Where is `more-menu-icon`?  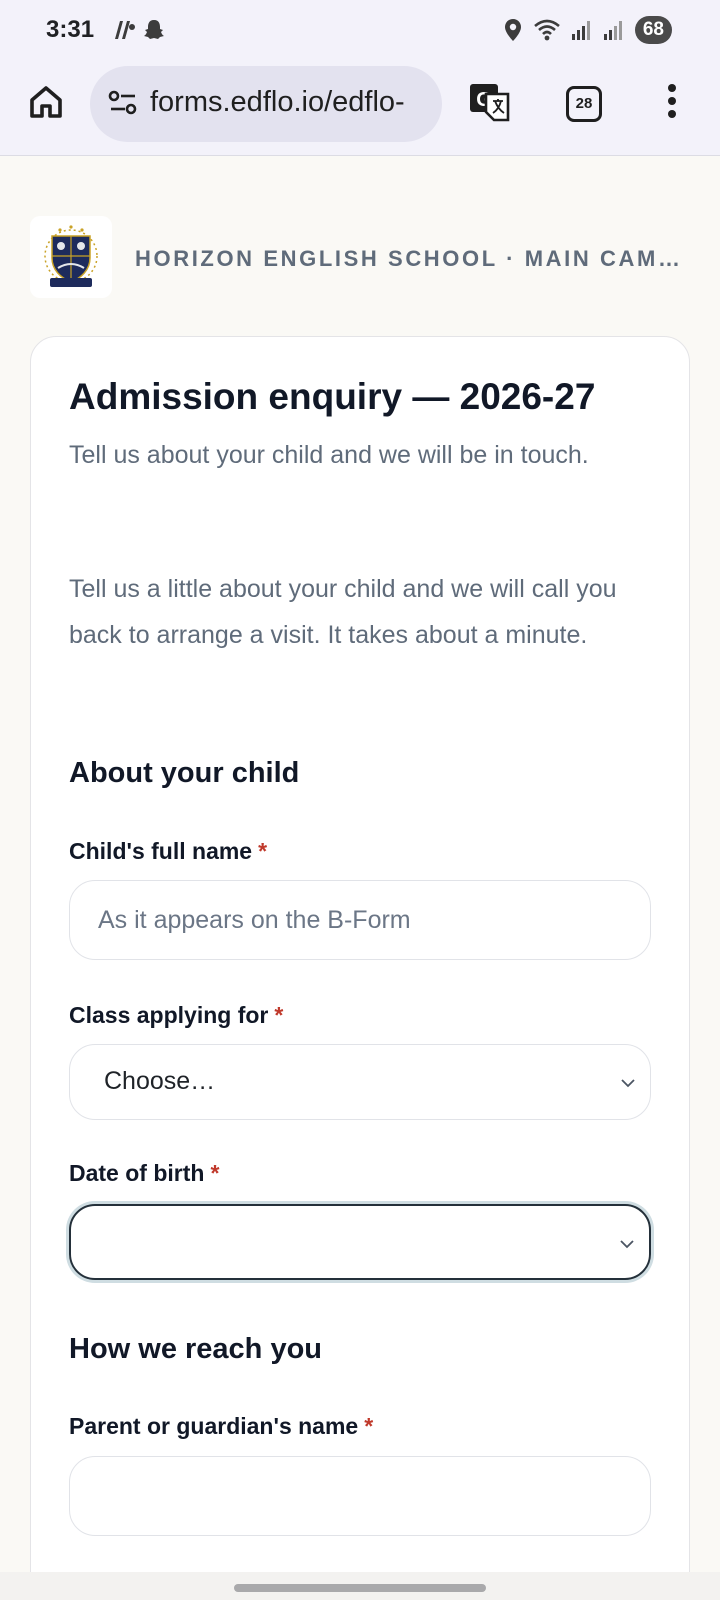 more-menu-icon is located at coordinates (672, 104).